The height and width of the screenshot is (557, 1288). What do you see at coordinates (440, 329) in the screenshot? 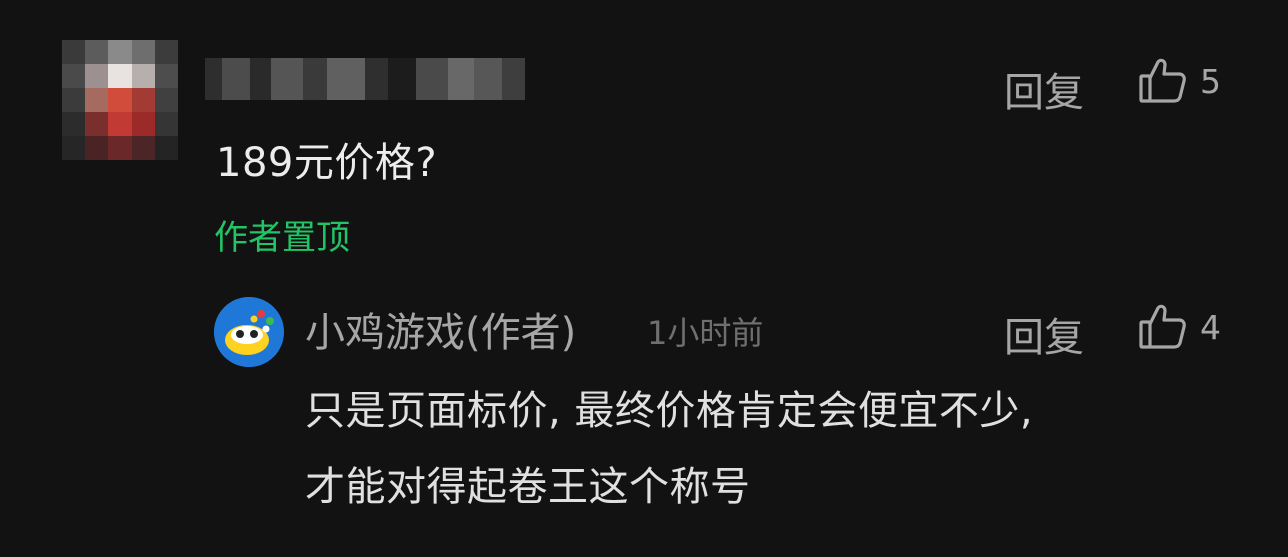
I see `reply-author-name: 小鸡游戏(作者)` at bounding box center [440, 329].